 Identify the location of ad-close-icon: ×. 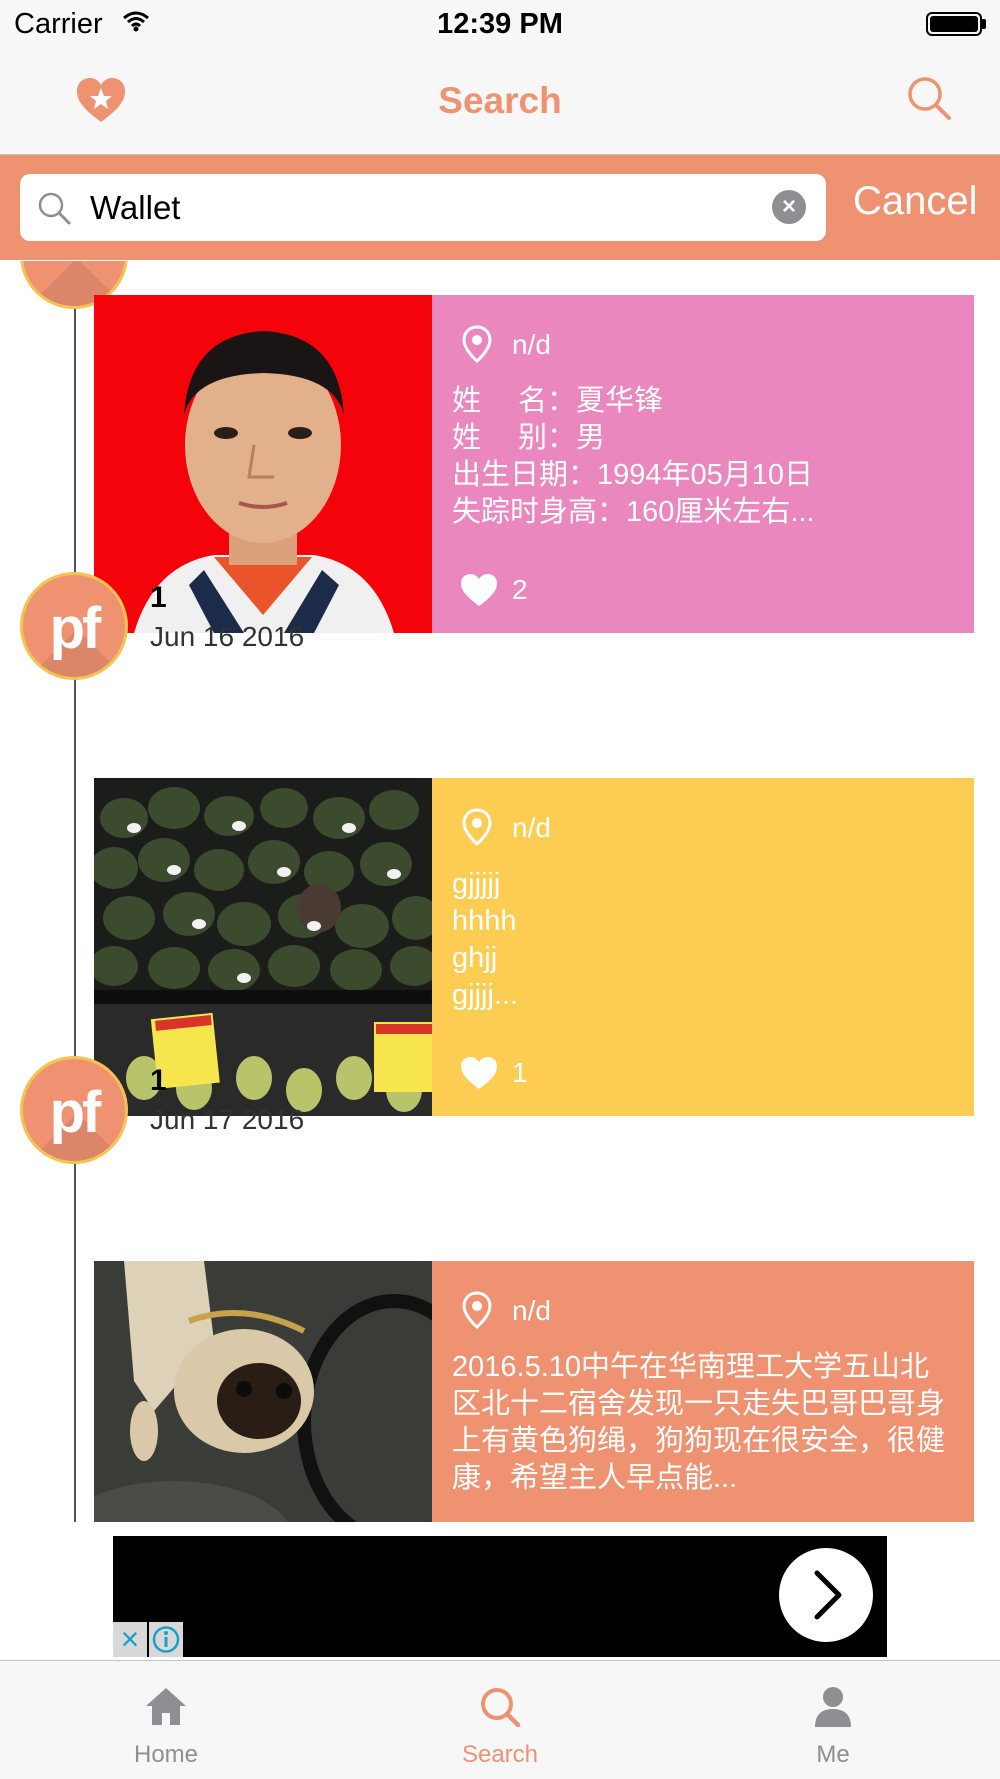
(130, 1639).